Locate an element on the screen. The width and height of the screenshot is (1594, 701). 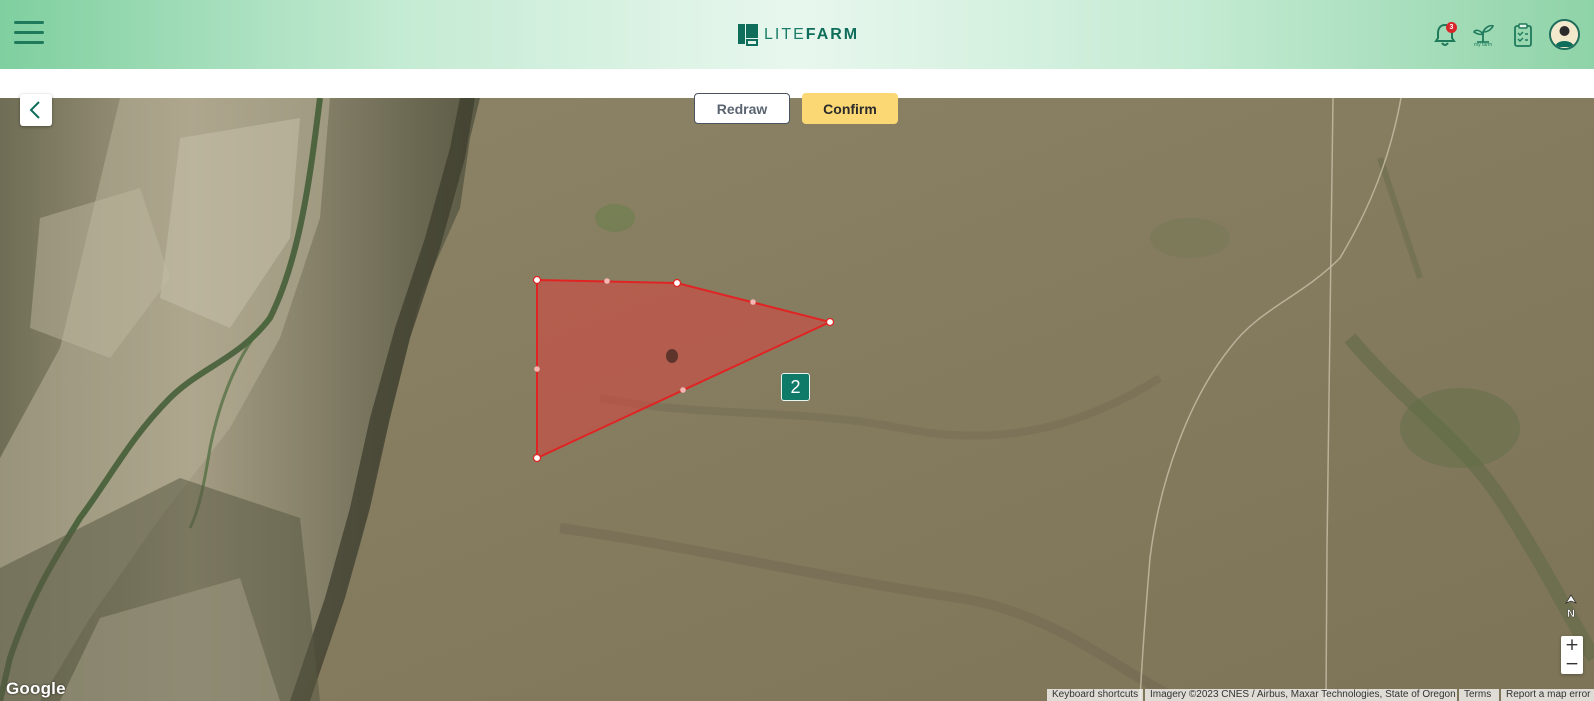
avatar is located at coordinates (1564, 34).